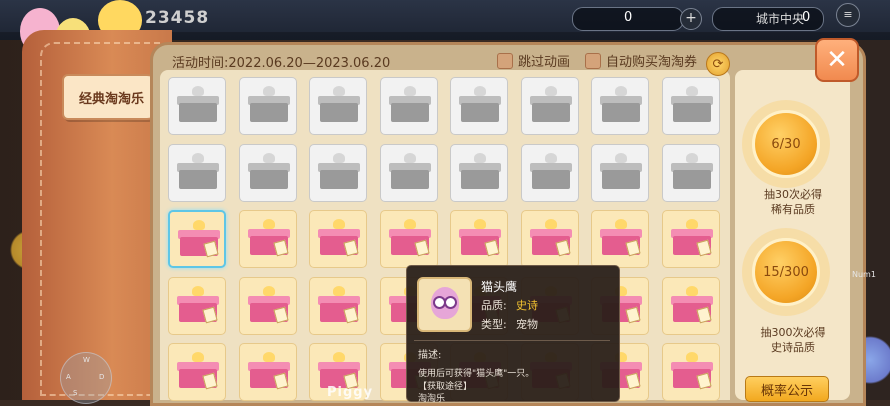 The image size is (890, 406). I want to click on reward-medal-epic: 15/300, so click(786, 272).